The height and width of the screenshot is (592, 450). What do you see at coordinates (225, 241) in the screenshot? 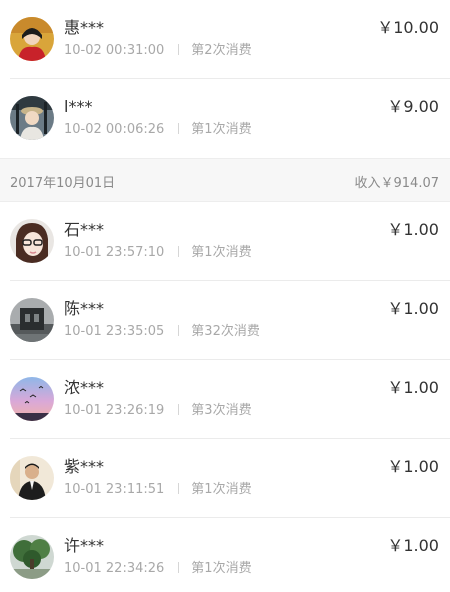
I see `list-item: 石*** 10-01 23:57:10 第1次消费 ￥1.00` at bounding box center [225, 241].